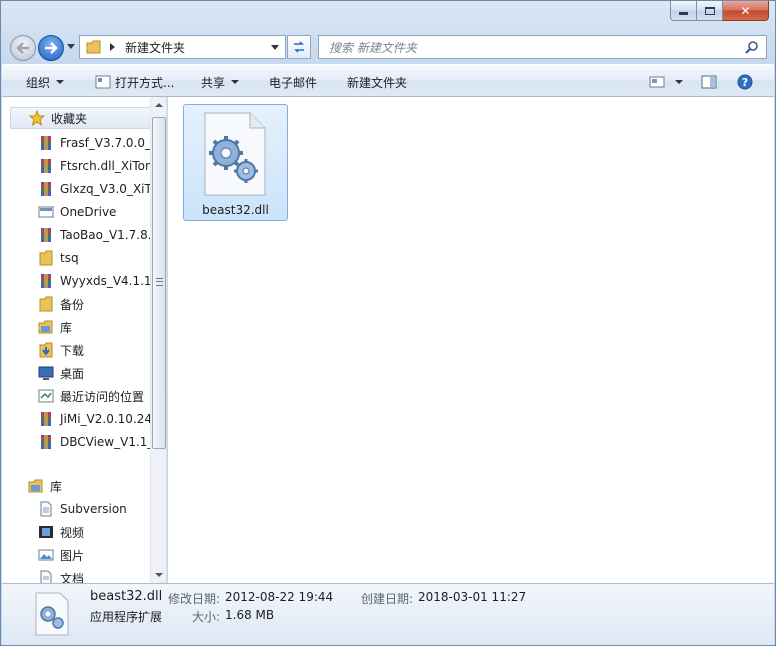 This screenshot has height=646, width=776. What do you see at coordinates (69, 258) in the screenshot?
I see `favorites-item-label: tsq` at bounding box center [69, 258].